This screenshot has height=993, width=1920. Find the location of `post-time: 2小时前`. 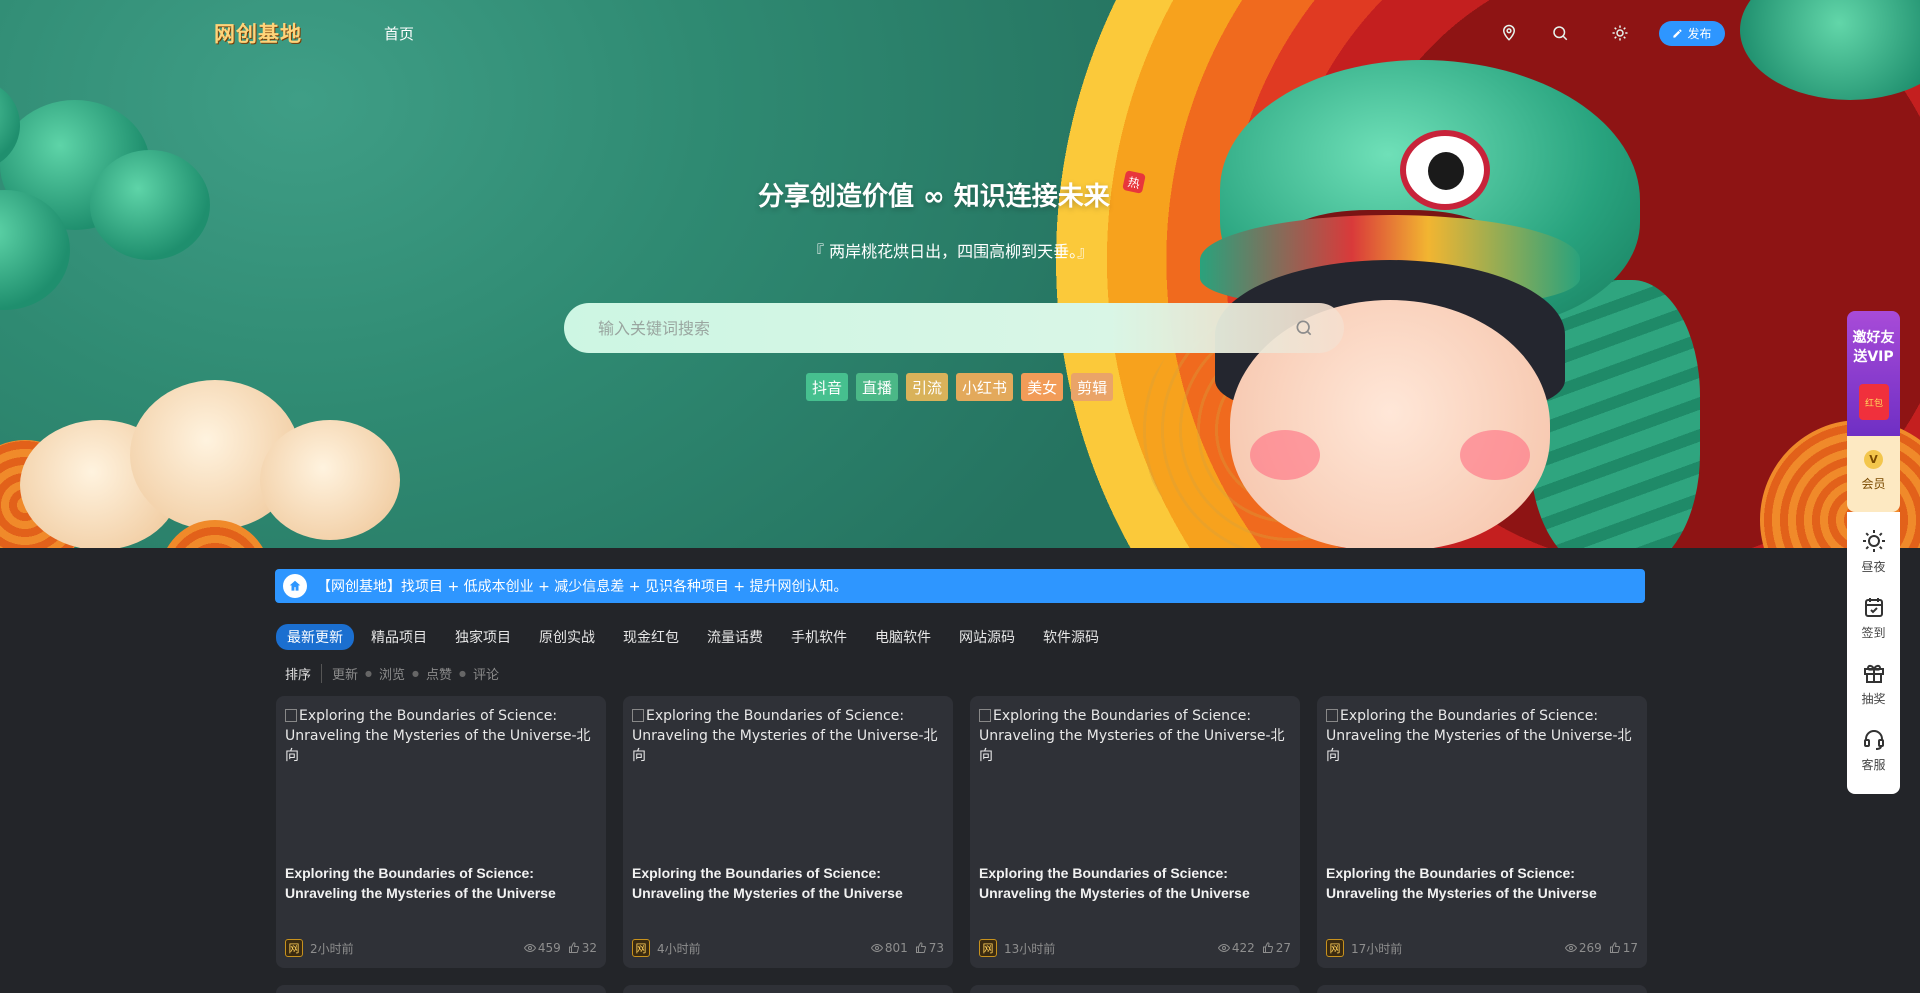

post-time: 2小时前 is located at coordinates (332, 948).